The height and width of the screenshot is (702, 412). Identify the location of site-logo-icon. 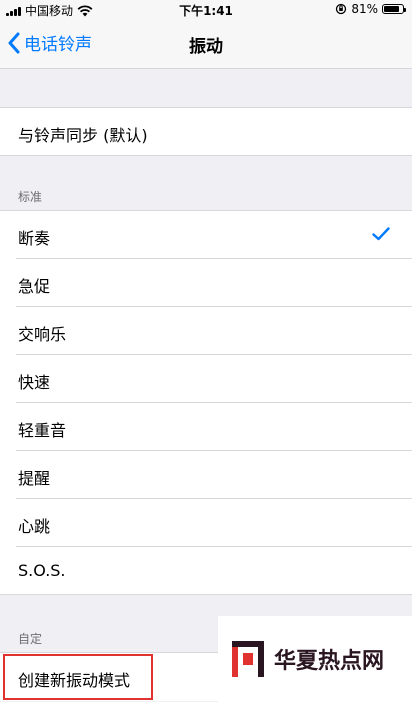
(248, 659).